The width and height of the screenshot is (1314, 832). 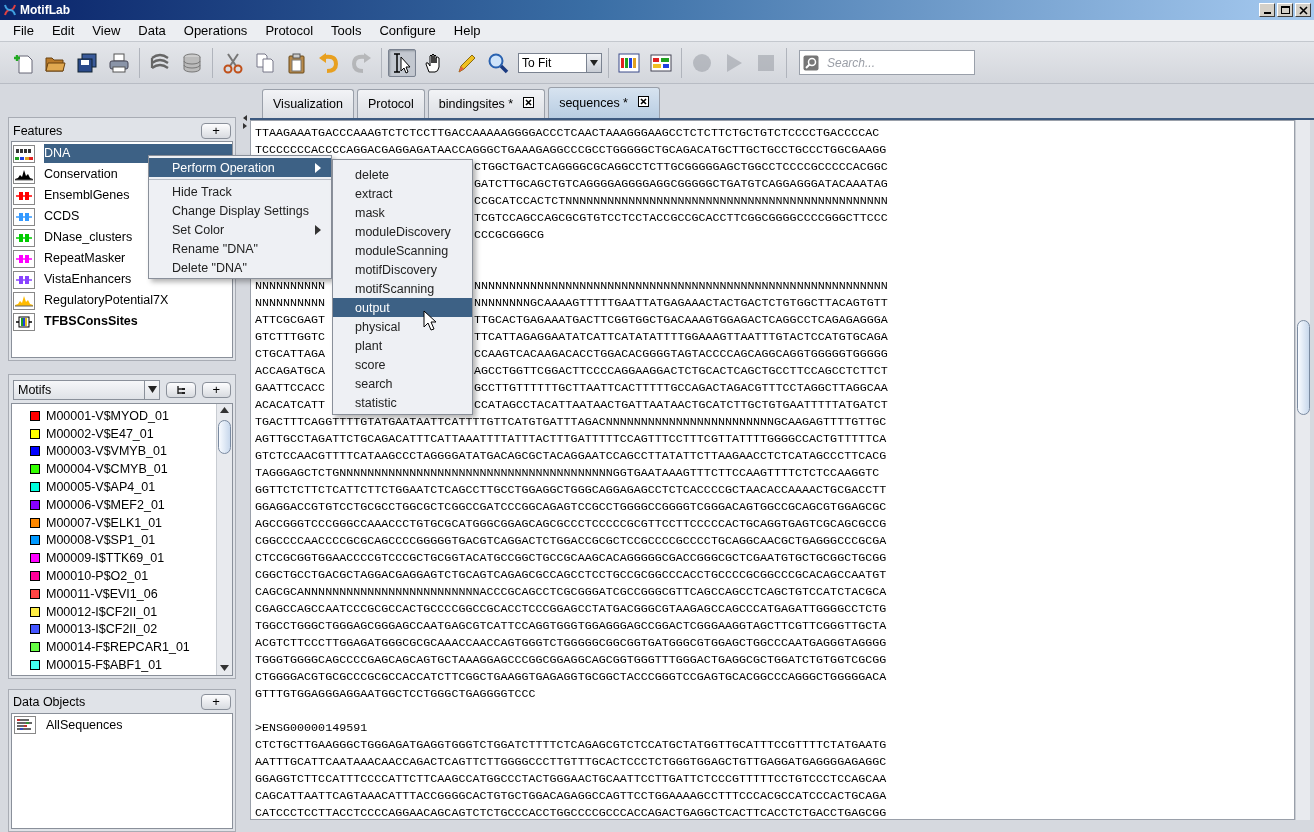 I want to click on motif-item: M00012-I$CF2II_01, so click(x=123, y=611).